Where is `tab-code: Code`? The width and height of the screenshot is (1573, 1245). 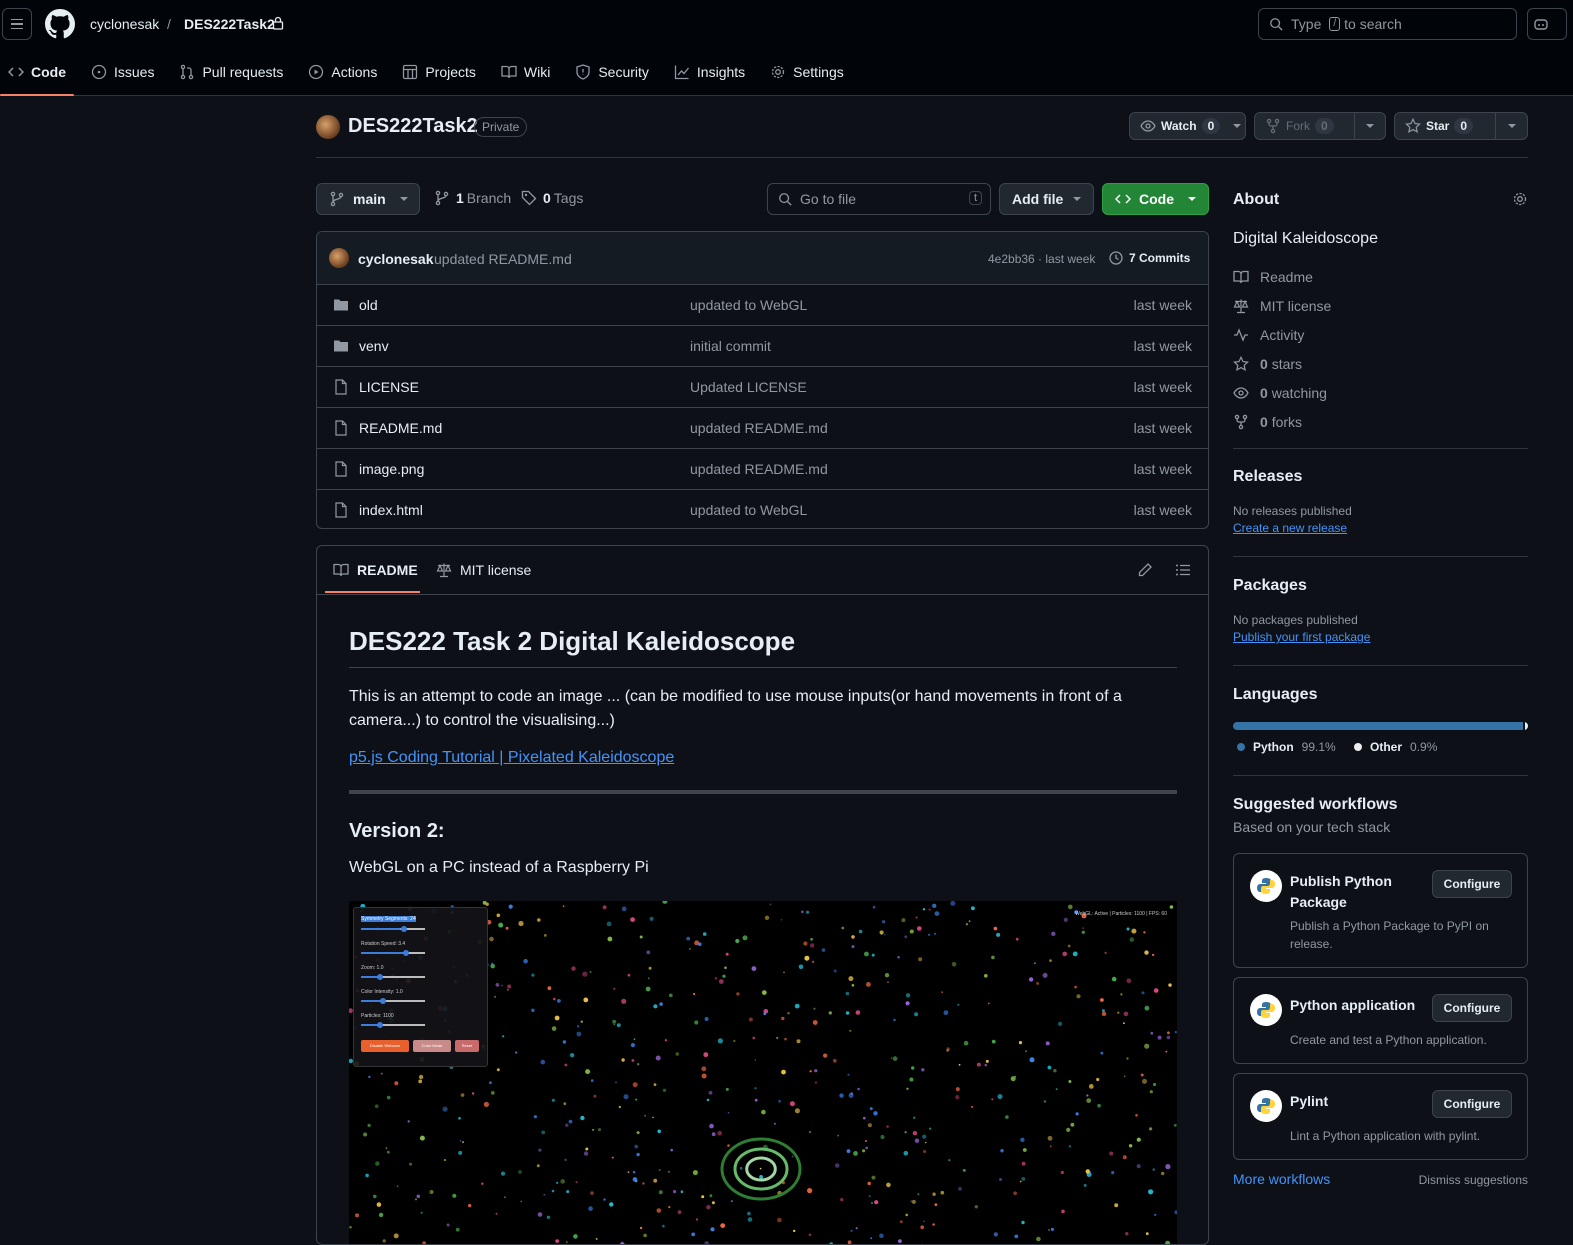
tab-code: Code is located at coordinates (37, 76).